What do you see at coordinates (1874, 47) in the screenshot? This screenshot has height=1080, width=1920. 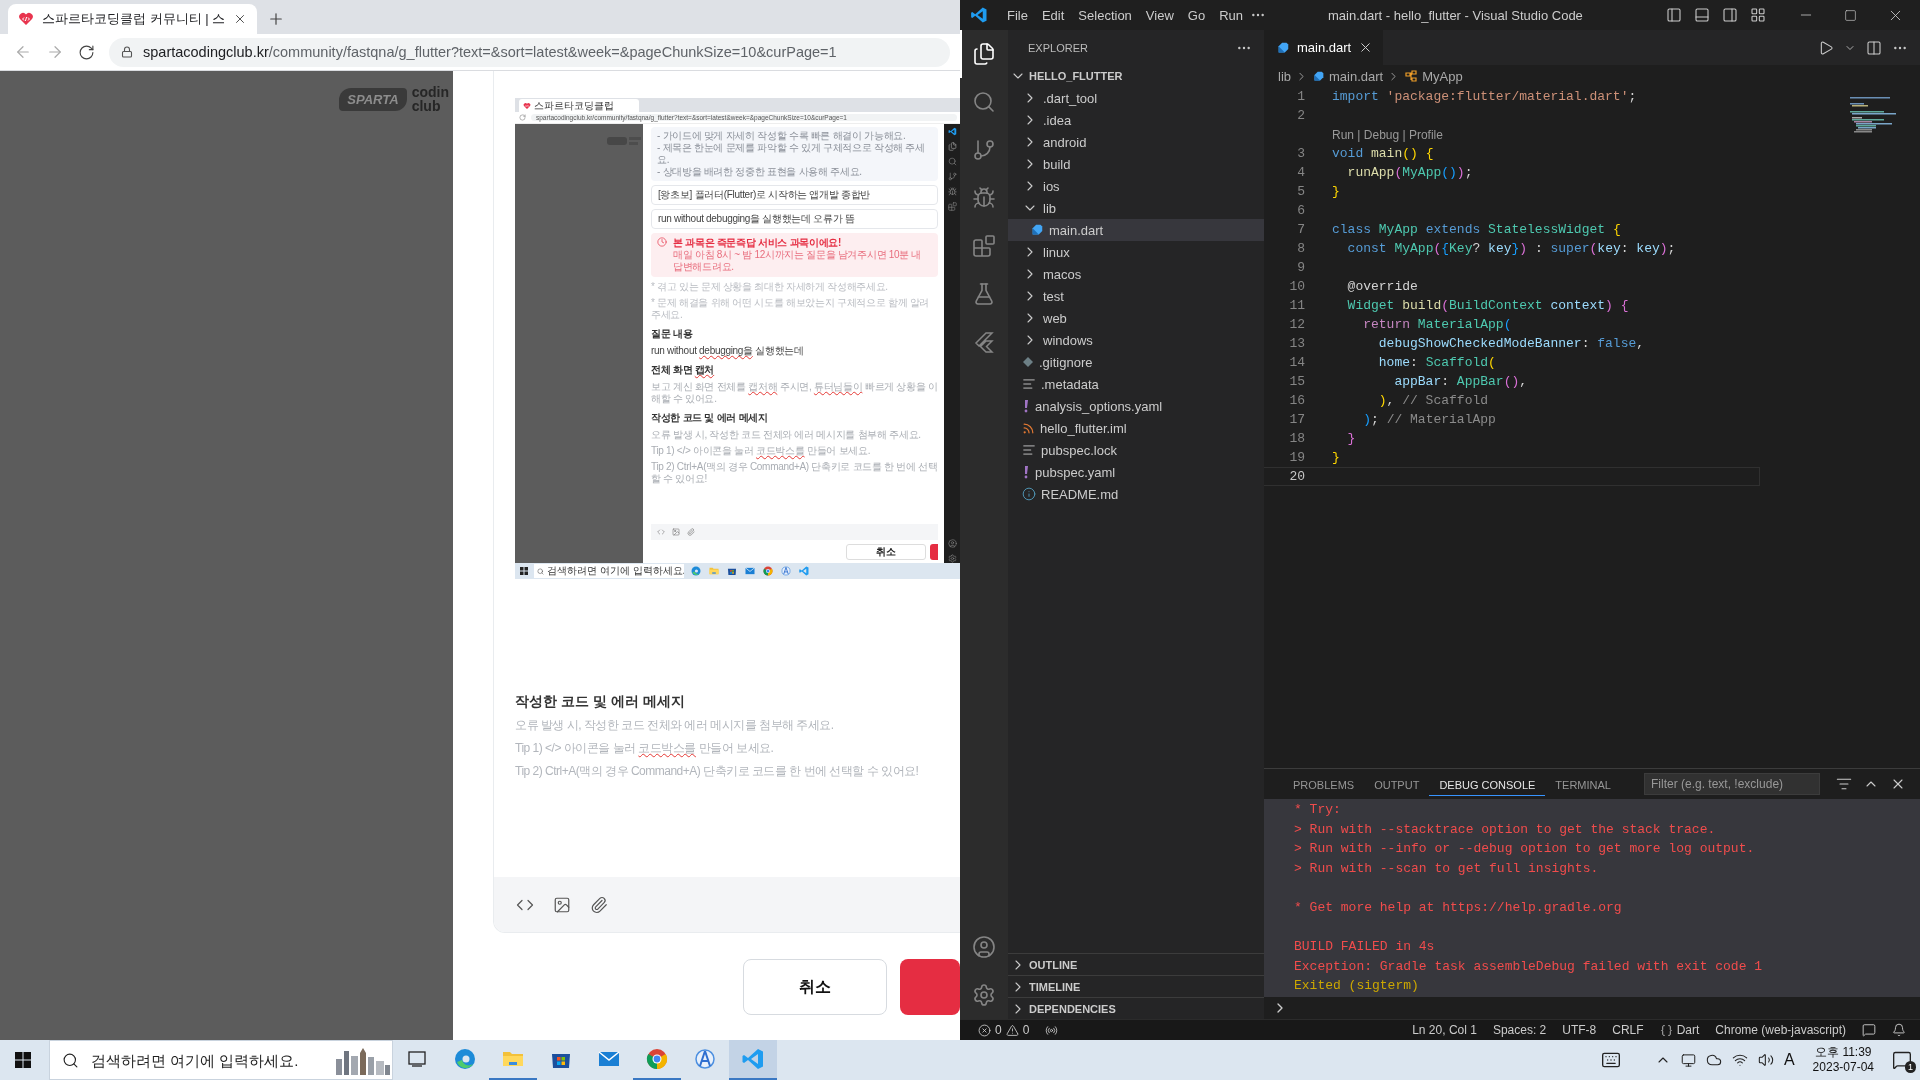 I see `split-editor-icon` at bounding box center [1874, 47].